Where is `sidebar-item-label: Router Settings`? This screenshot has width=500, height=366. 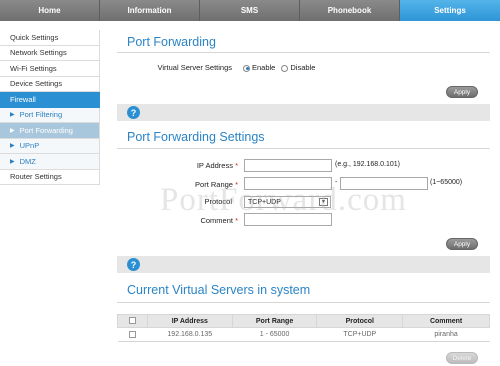 sidebar-item-label: Router Settings is located at coordinates (36, 177).